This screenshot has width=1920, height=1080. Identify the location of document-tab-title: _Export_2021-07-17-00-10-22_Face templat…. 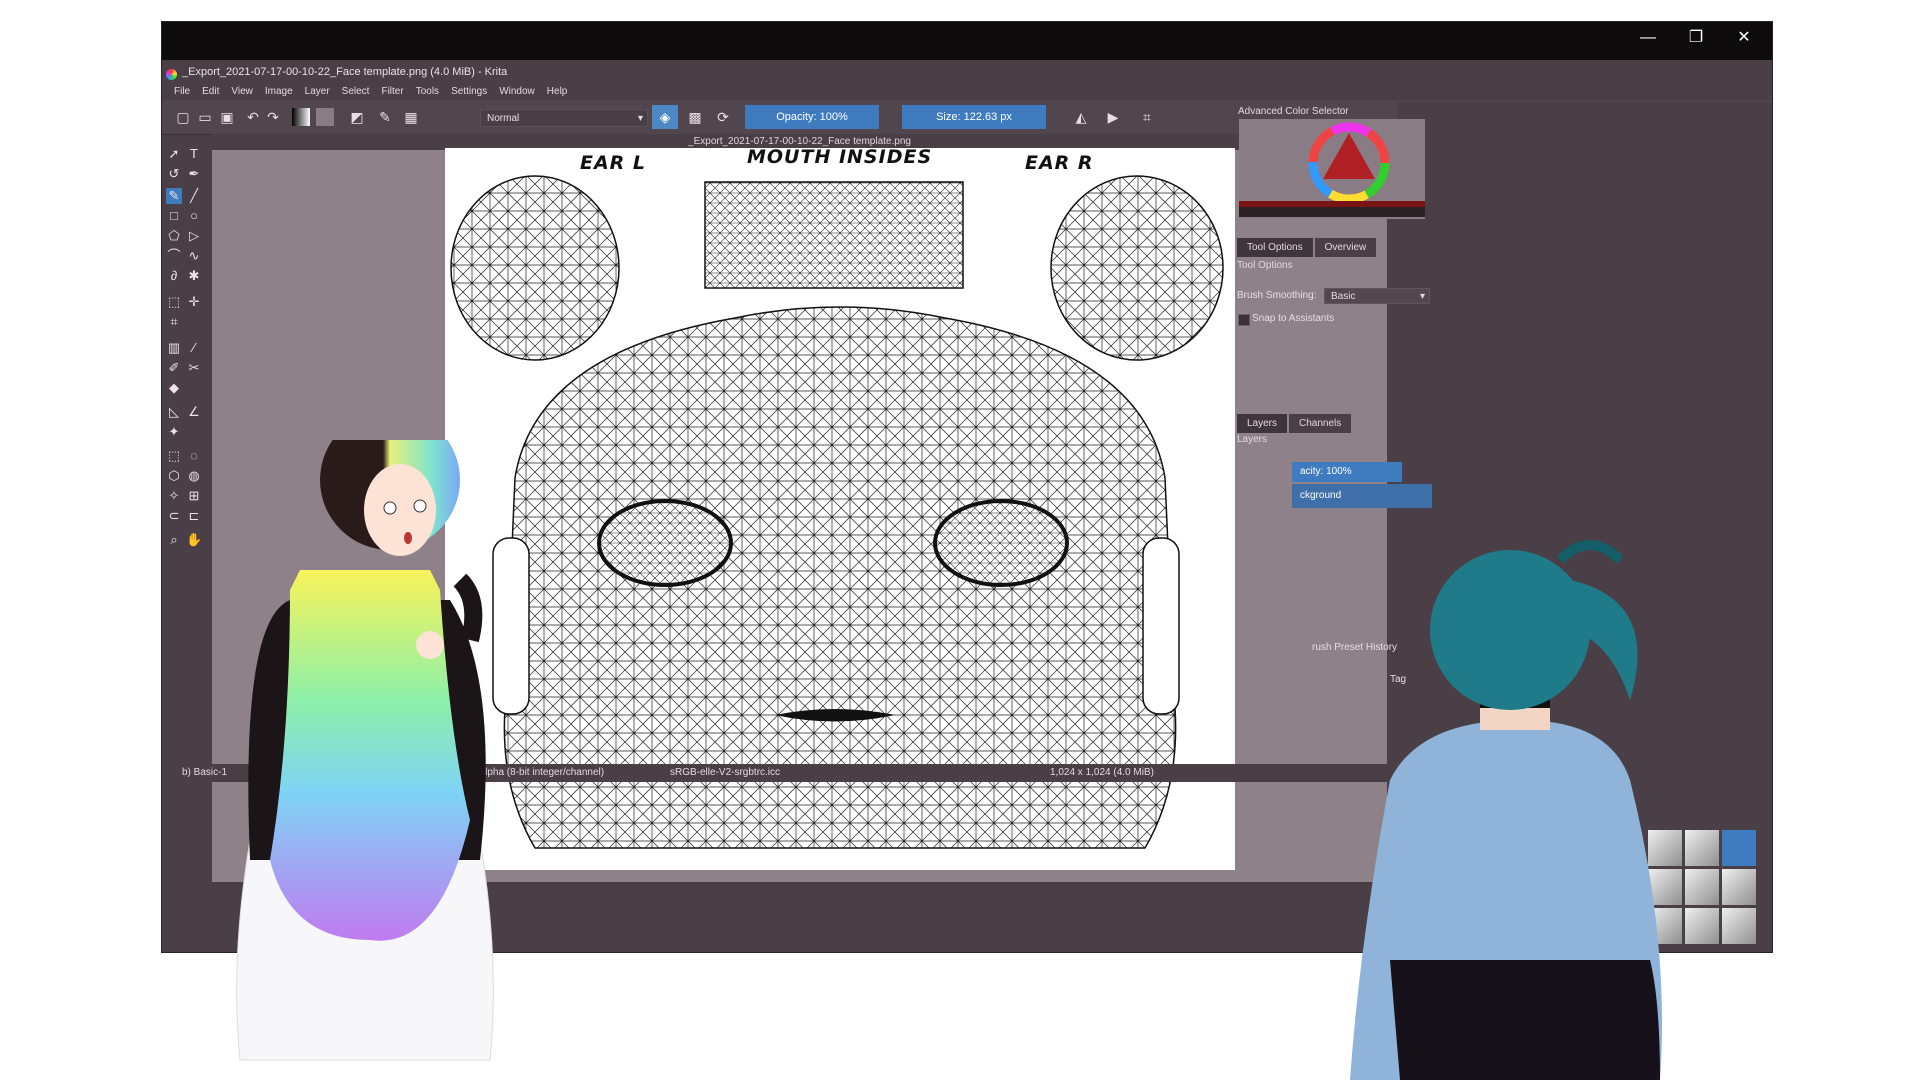
(799, 141).